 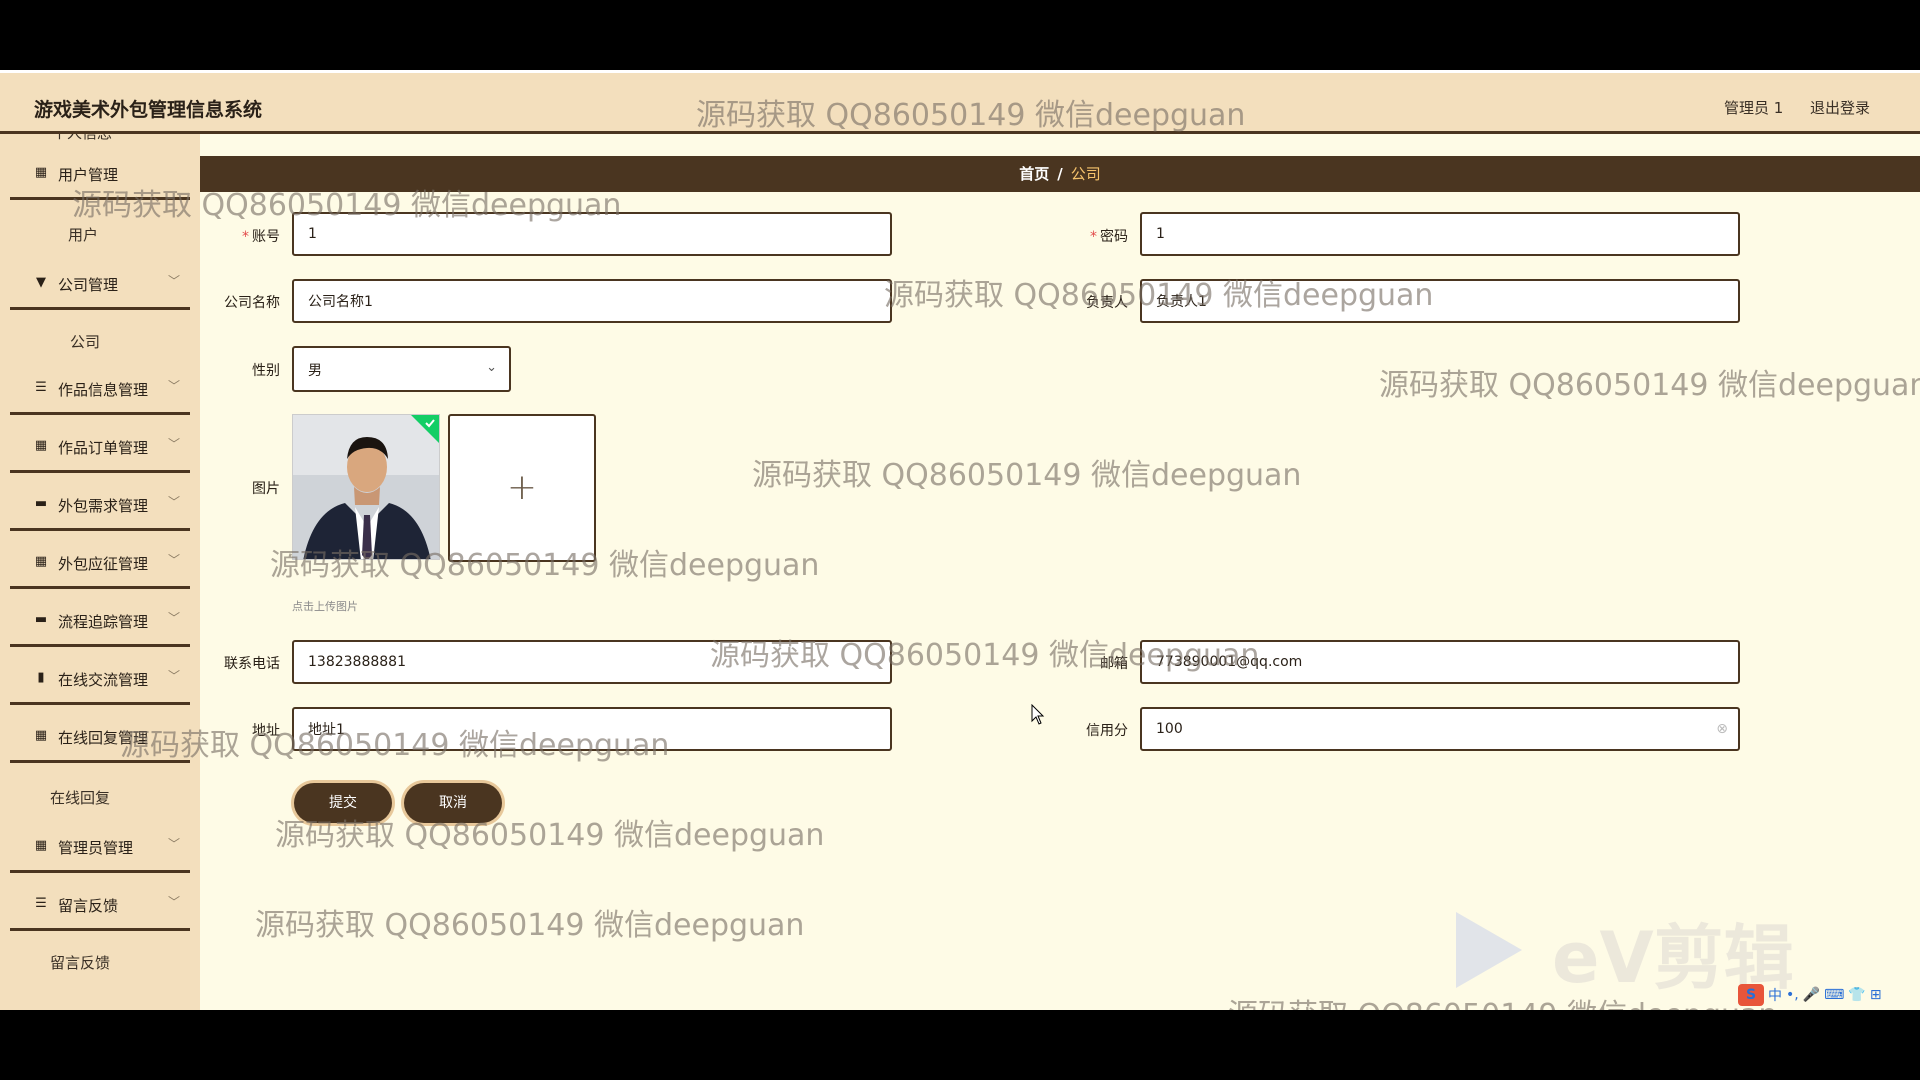 I want to click on phone-field, so click(x=592, y=662).